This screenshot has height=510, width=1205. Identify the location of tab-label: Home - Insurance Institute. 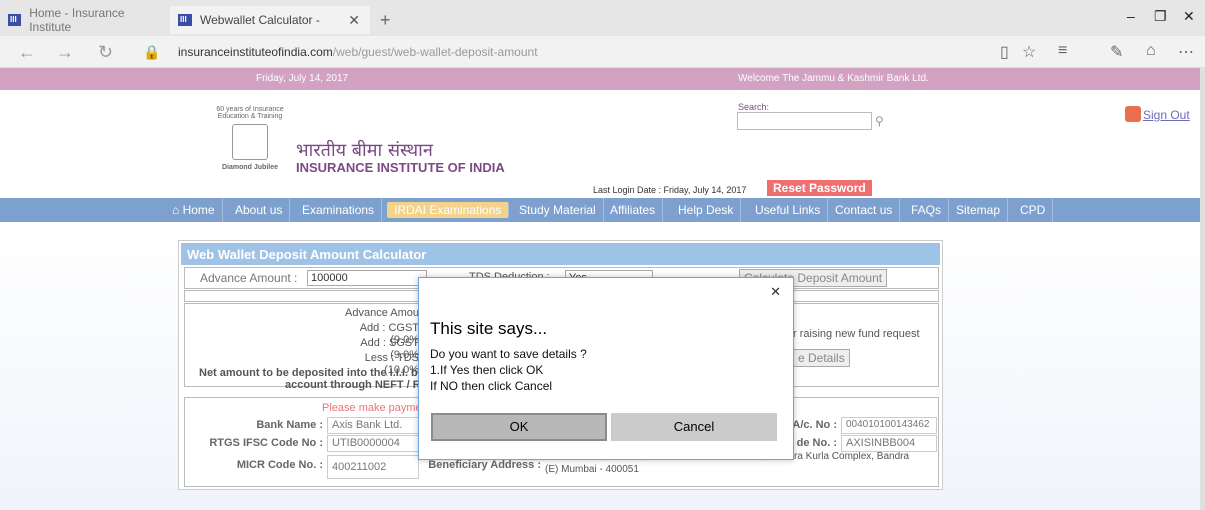
(77, 20).